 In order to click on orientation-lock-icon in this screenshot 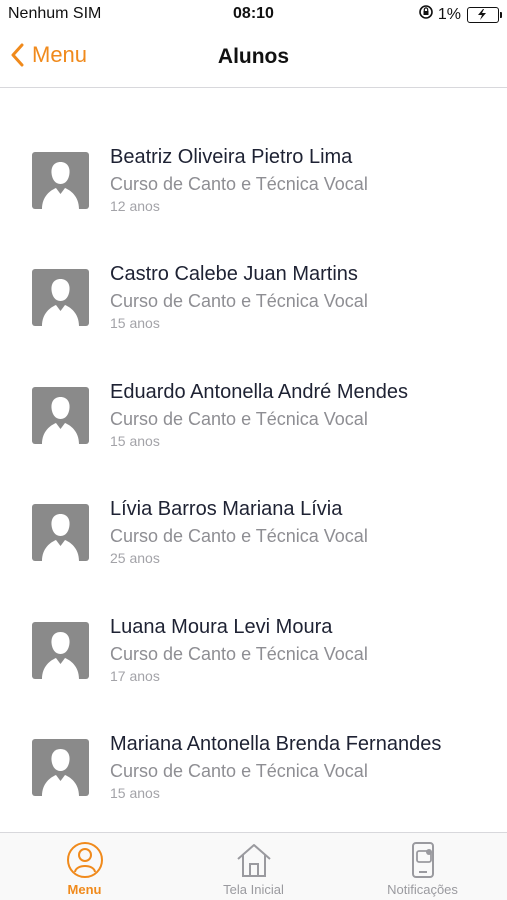, I will do `click(426, 14)`.